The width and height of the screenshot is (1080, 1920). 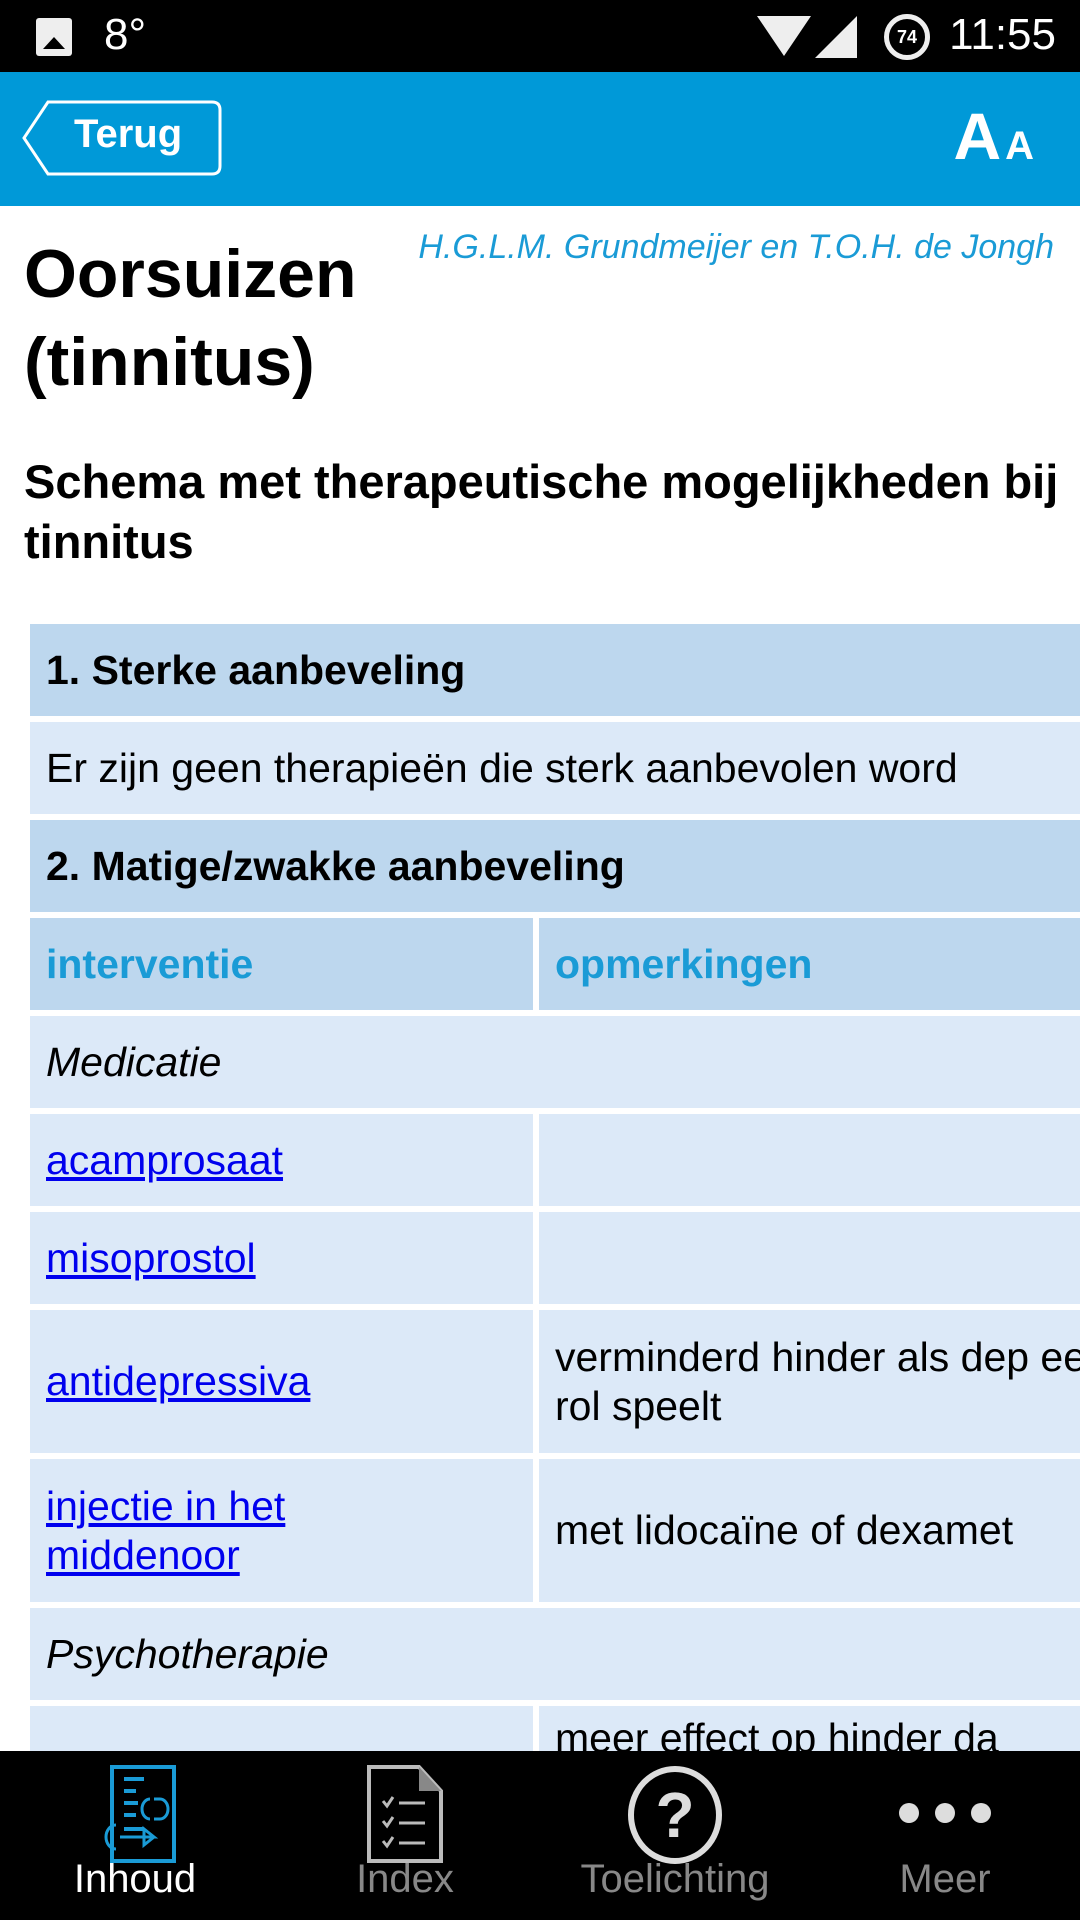 What do you see at coordinates (945, 1879) in the screenshot?
I see `nav-label: Meer` at bounding box center [945, 1879].